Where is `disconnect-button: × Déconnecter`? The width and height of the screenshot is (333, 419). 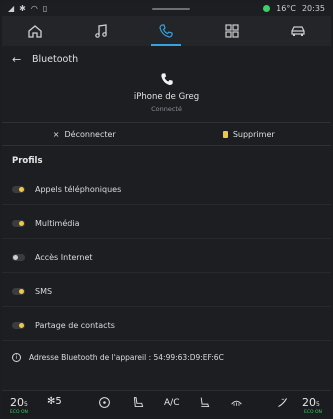 disconnect-button: × Déconnecter is located at coordinates (84, 134).